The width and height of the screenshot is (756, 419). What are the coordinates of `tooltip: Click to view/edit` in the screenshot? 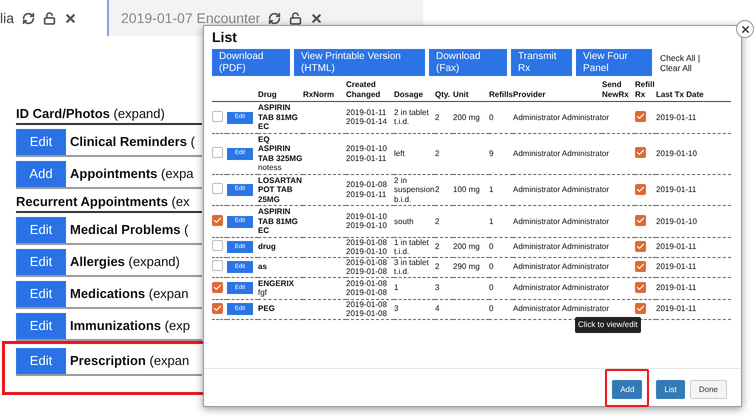 It's located at (608, 325).